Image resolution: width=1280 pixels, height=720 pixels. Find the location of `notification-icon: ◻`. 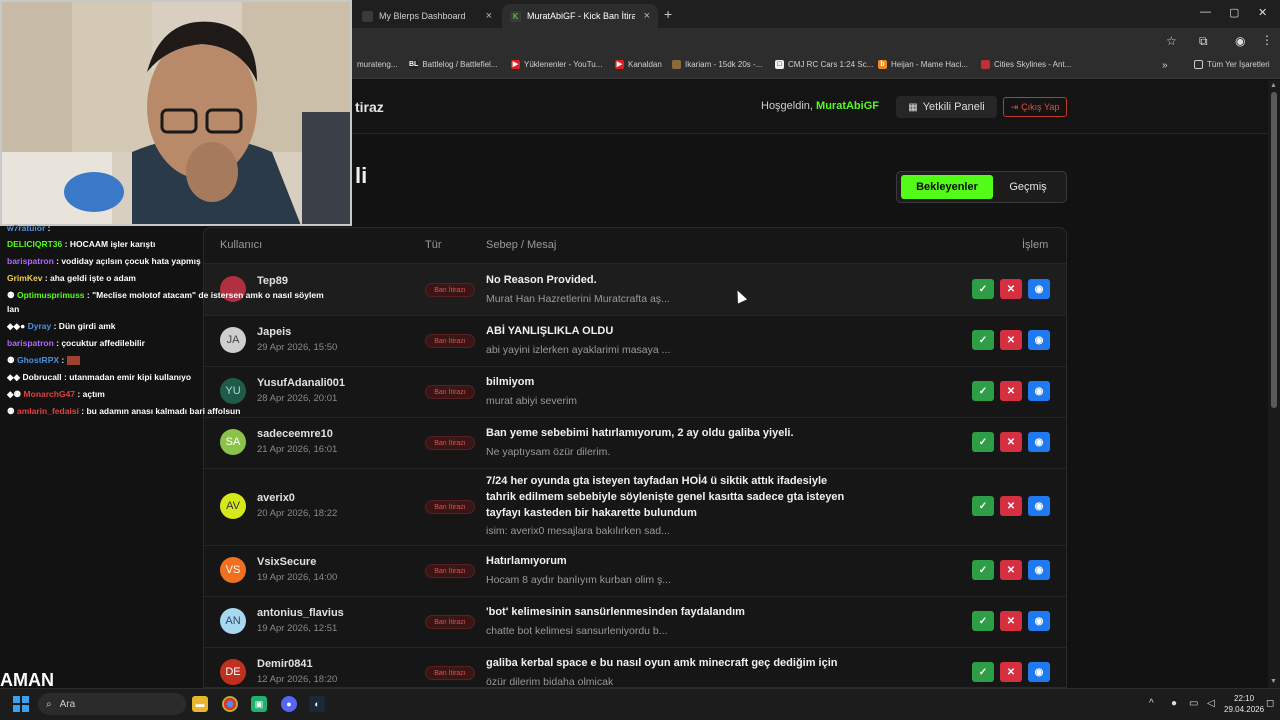

notification-icon: ◻ is located at coordinates (1270, 703).